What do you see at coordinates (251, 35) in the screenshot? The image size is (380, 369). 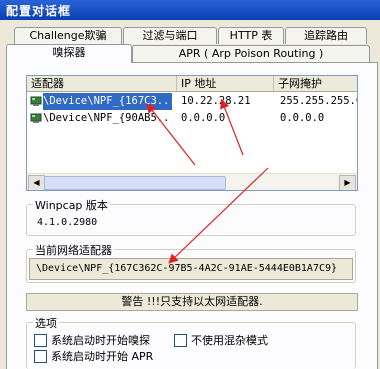 I see `tab-http-table: HTTP 表` at bounding box center [251, 35].